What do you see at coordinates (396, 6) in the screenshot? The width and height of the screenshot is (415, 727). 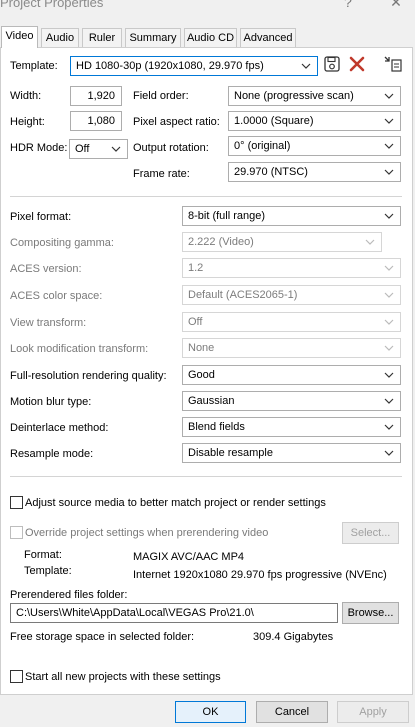 I see `close-button: ✕` at bounding box center [396, 6].